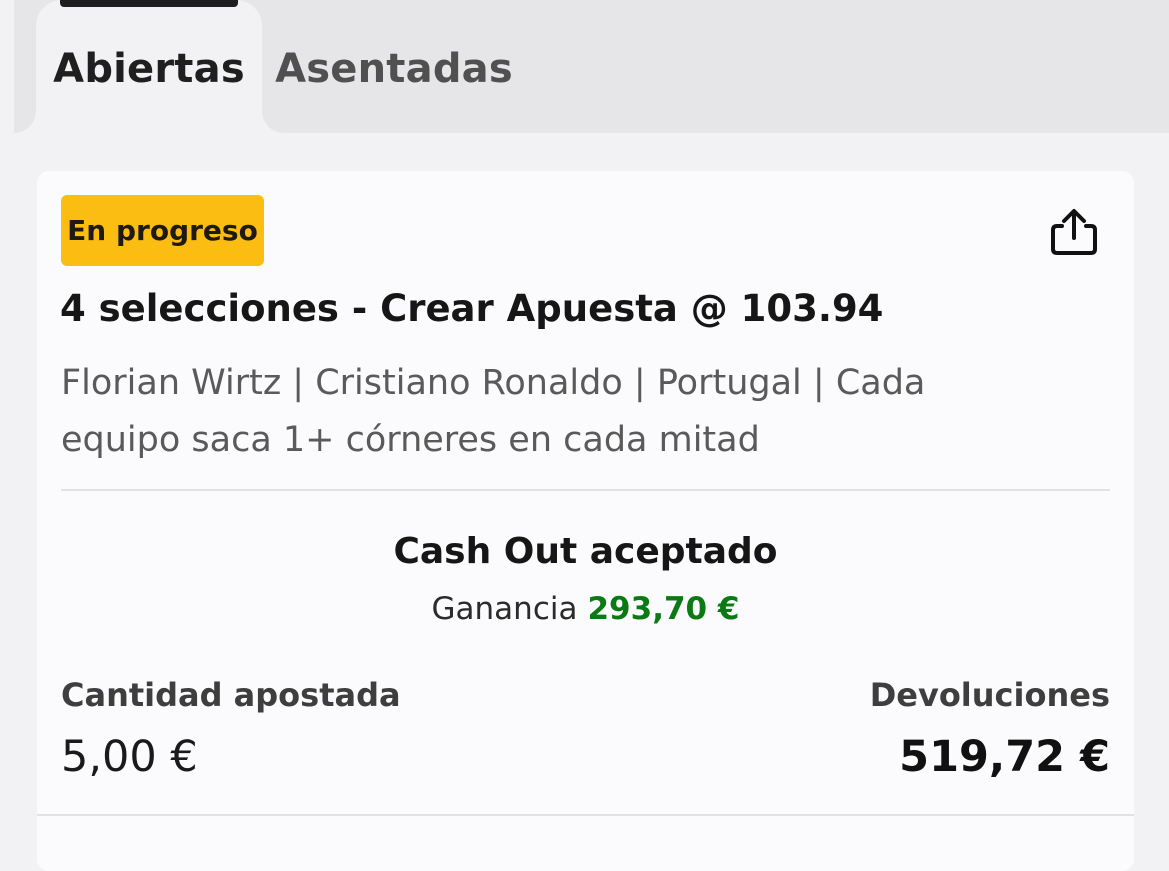 This screenshot has height=871, width=1169. I want to click on profit-value: 293,70 €, so click(663, 609).